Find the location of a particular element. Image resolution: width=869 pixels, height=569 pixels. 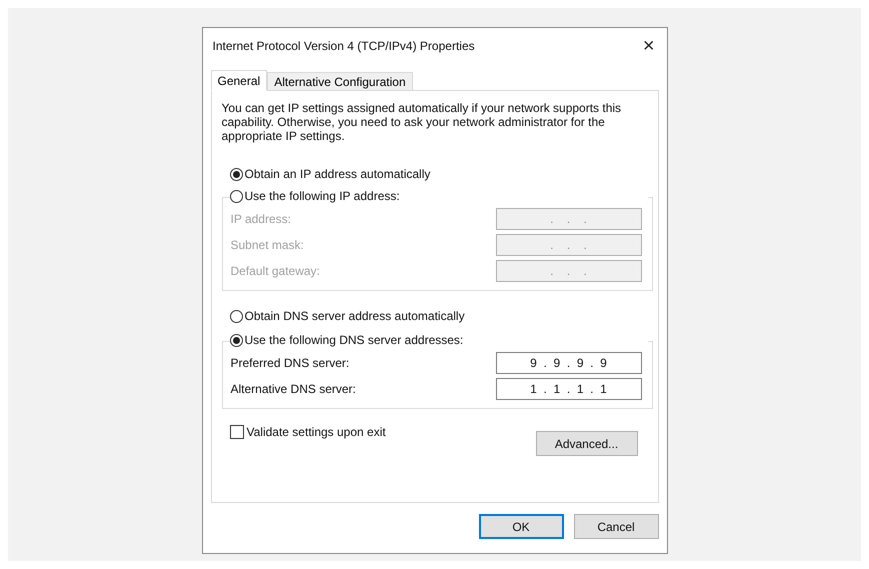

checkbox-label: Validate settings upon exit is located at coordinates (316, 432).